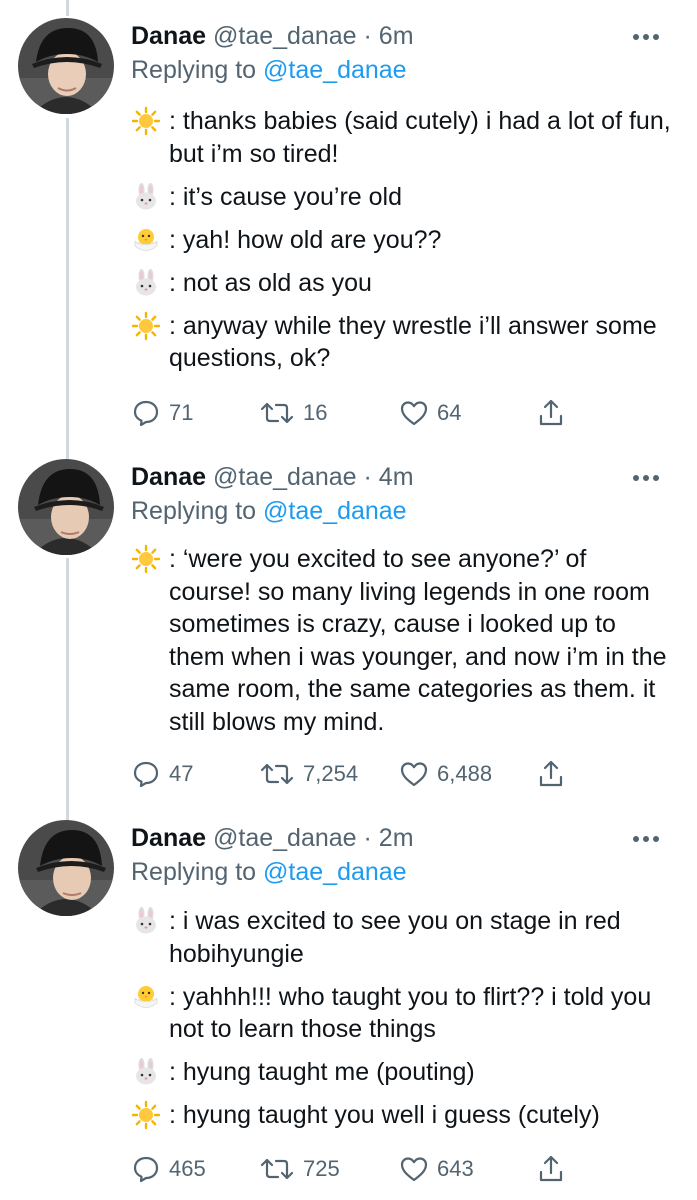 The width and height of the screenshot is (697, 1200). I want to click on reply-button: 465, so click(168, 1169).